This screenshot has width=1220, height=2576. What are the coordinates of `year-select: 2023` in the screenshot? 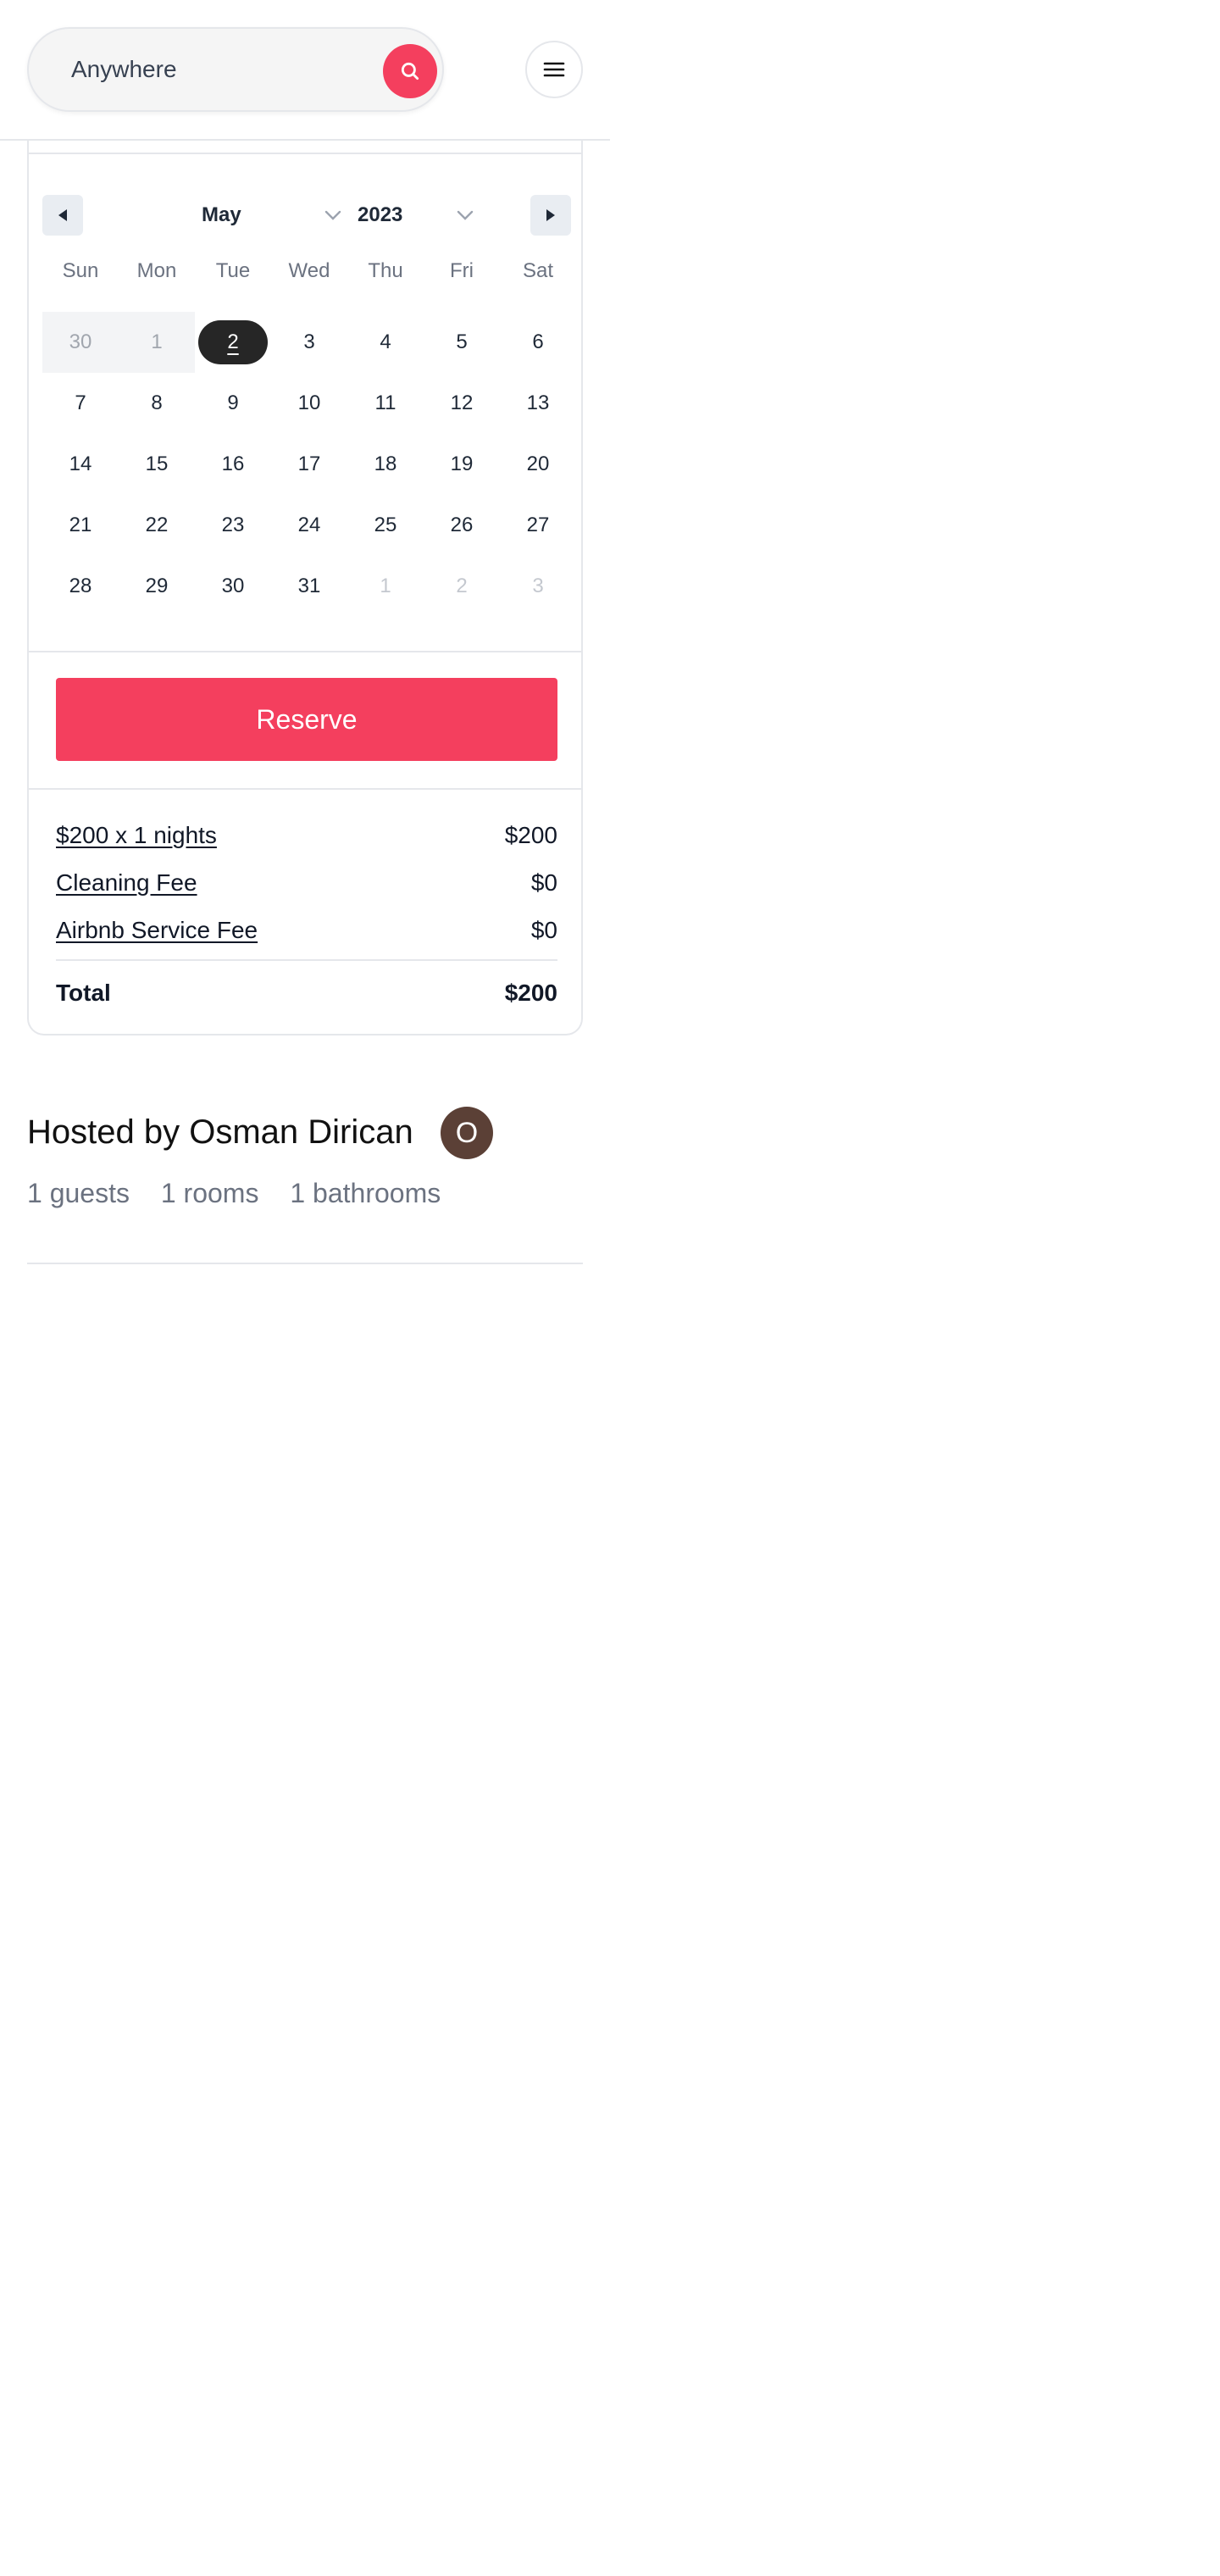 It's located at (416, 215).